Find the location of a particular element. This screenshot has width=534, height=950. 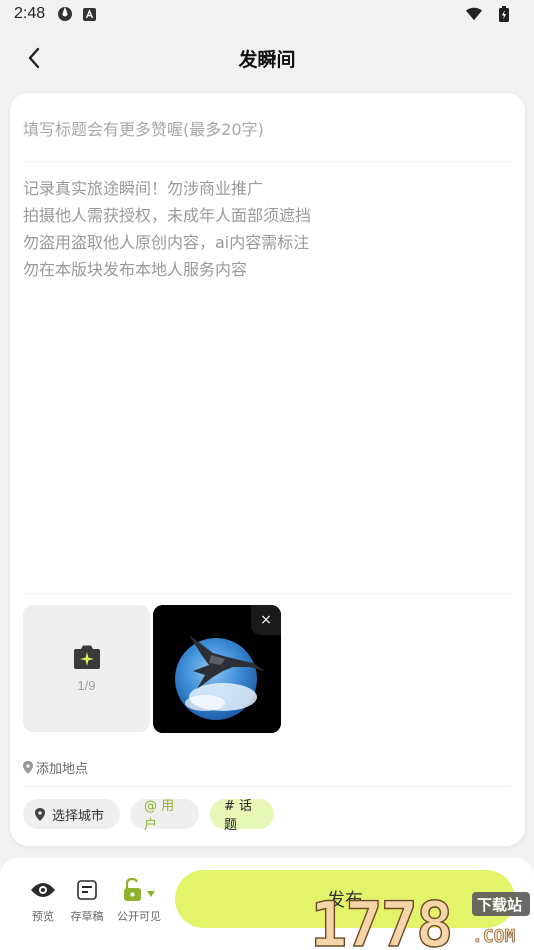

add-photo-button: 1/9 is located at coordinates (86, 668).